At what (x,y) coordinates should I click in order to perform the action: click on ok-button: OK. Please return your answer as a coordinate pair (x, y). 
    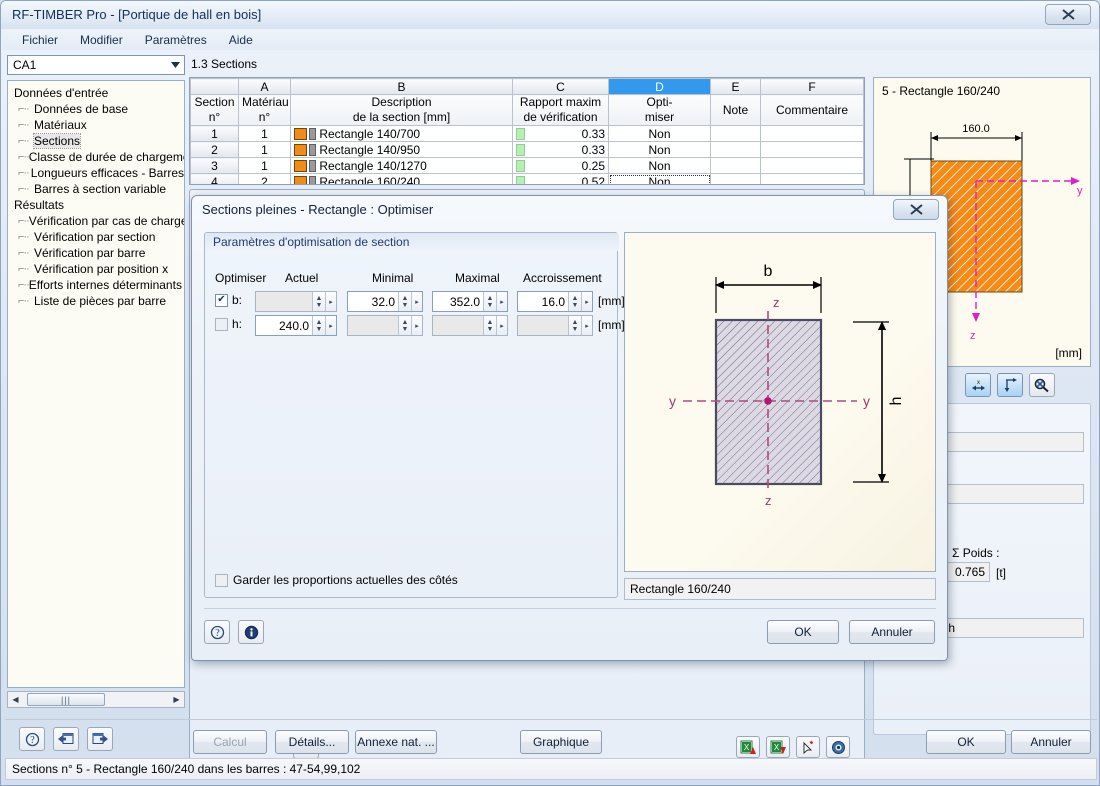
    Looking at the image, I should click on (966, 742).